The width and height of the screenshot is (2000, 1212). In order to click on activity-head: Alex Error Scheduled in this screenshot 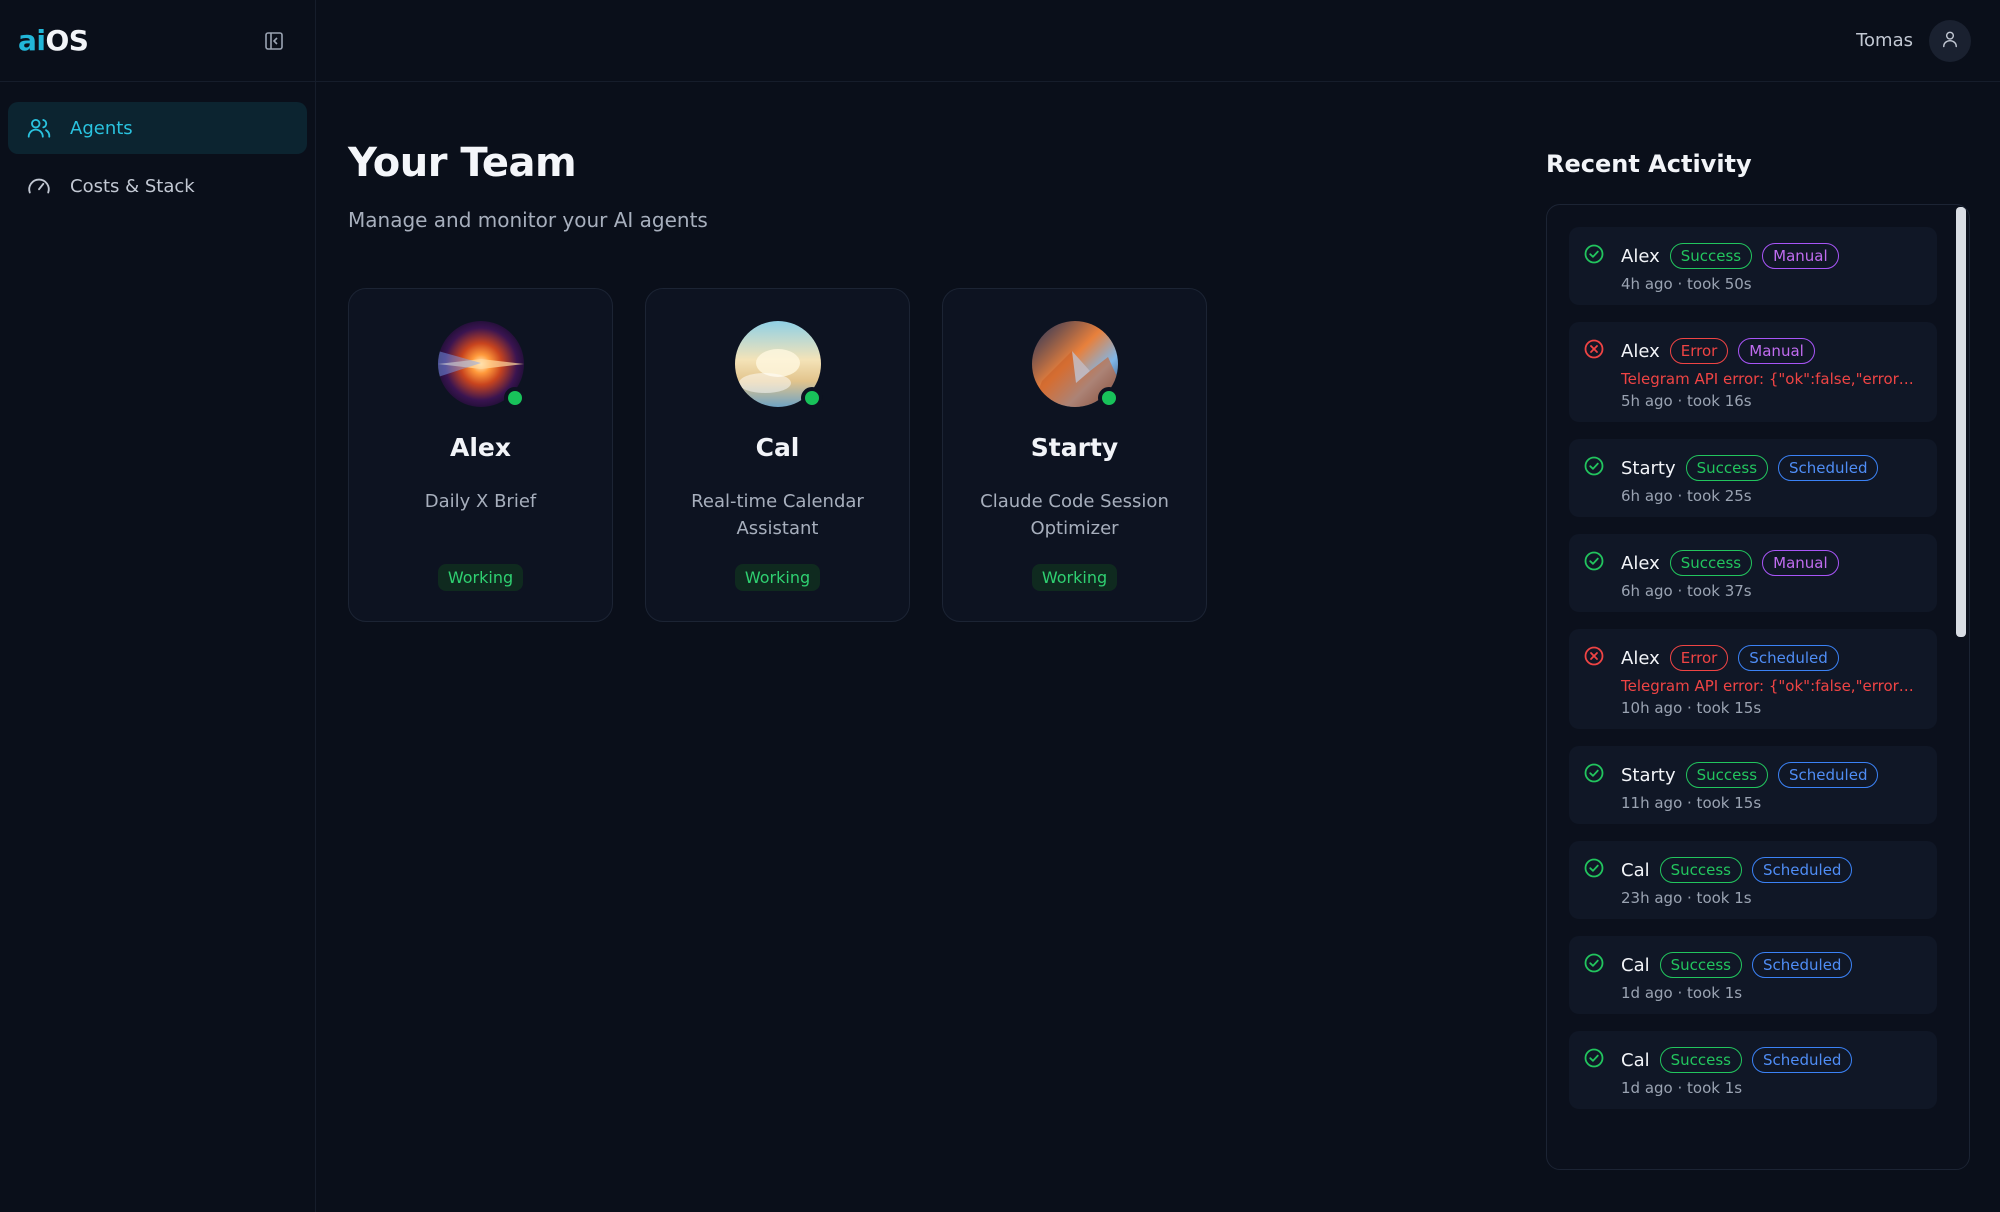, I will do `click(1773, 658)`.